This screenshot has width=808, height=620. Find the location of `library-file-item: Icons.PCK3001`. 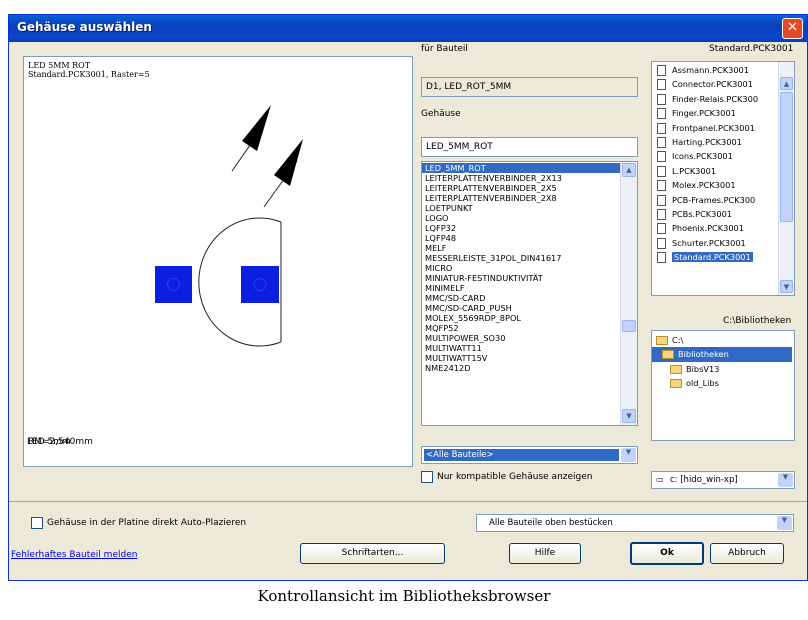

library-file-item: Icons.PCK3001 is located at coordinates (715, 156).